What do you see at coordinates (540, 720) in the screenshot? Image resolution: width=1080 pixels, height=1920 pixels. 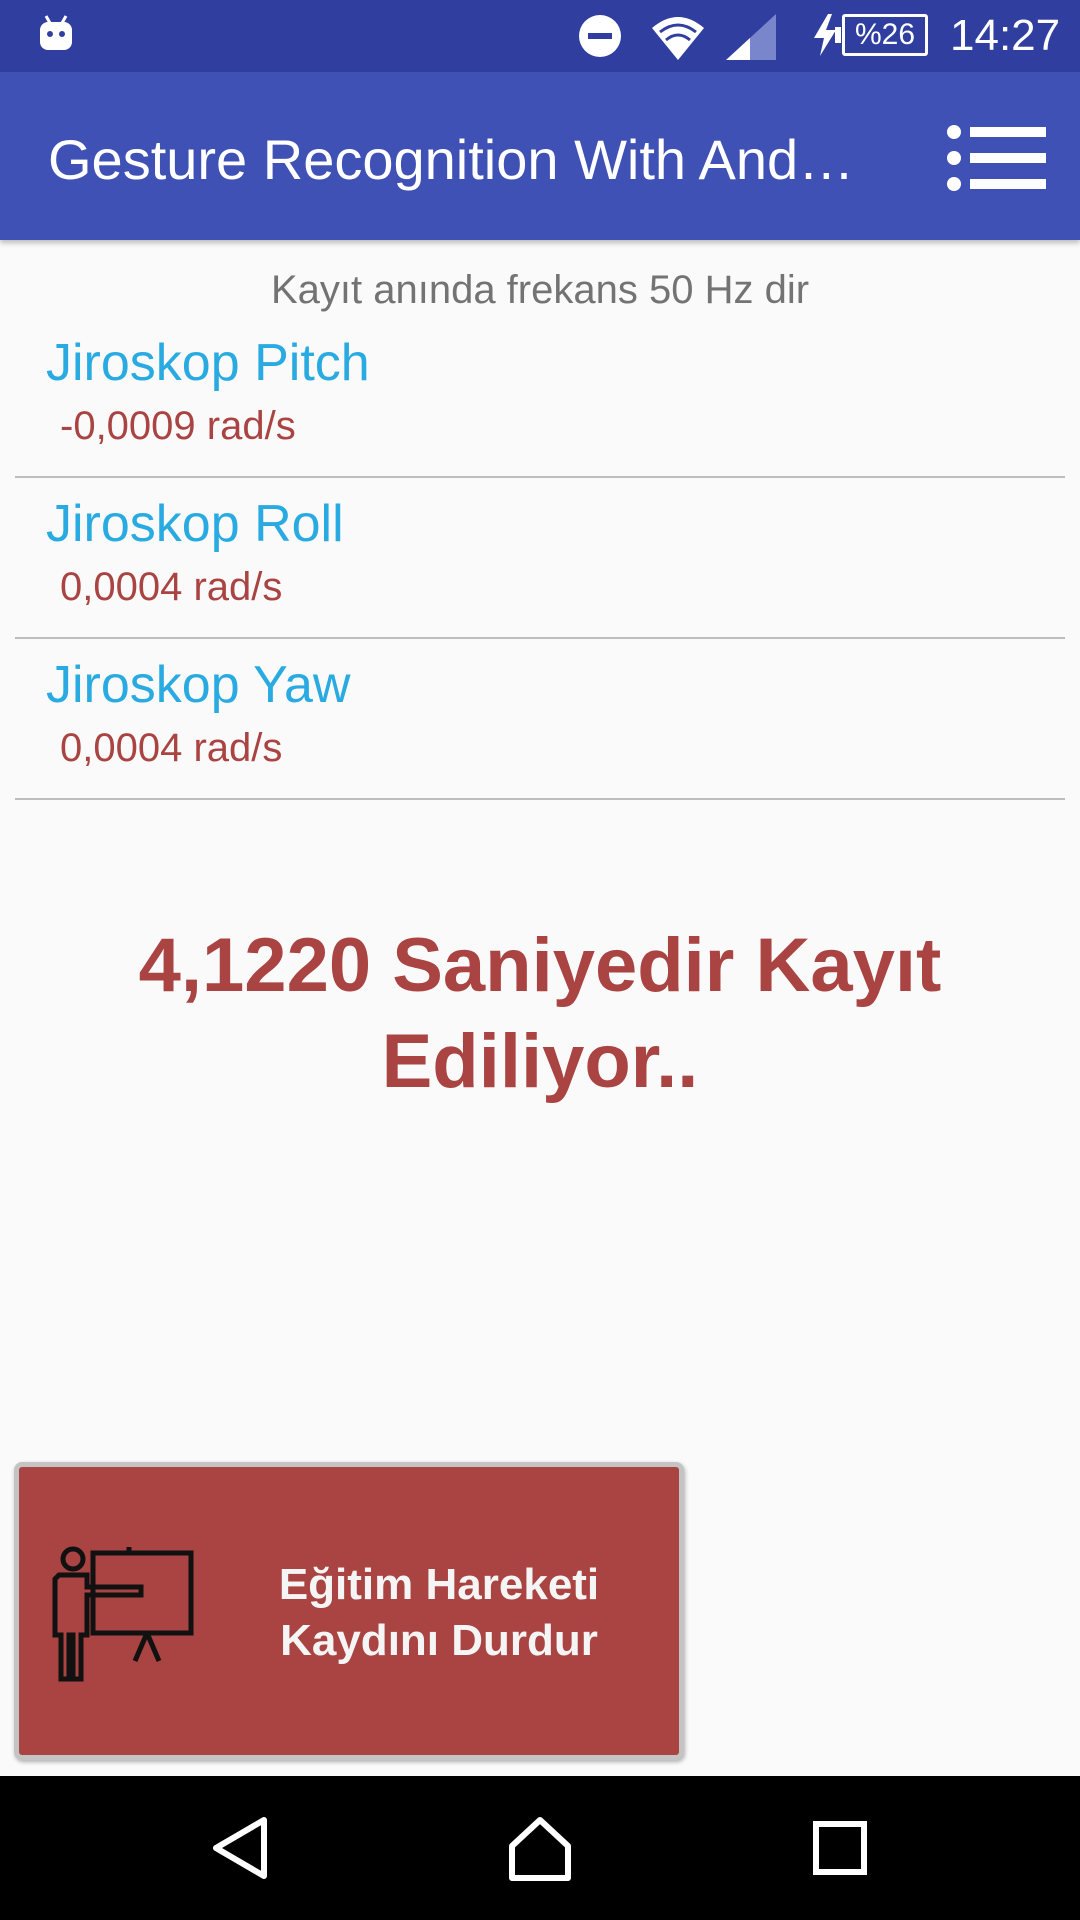 I see `sensor-item-yaw: Jiroskop Yaw 0,0004 rad/s` at bounding box center [540, 720].